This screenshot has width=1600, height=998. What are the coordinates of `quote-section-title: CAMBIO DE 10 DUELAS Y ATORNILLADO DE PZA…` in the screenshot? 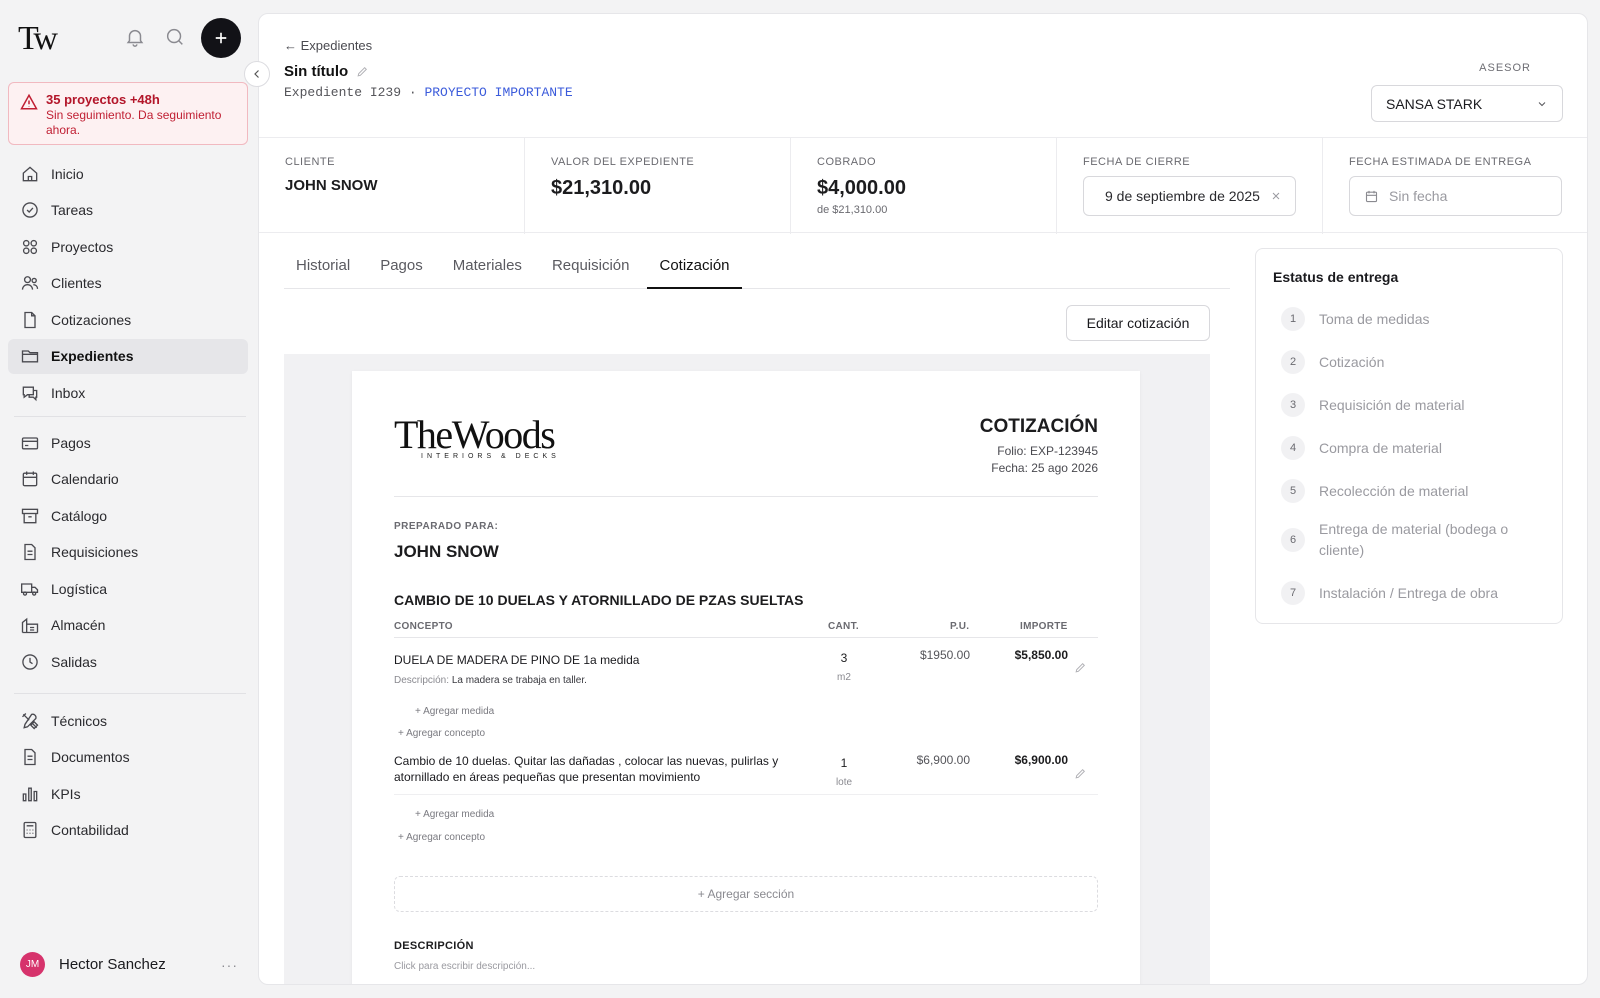 It's located at (598, 600).